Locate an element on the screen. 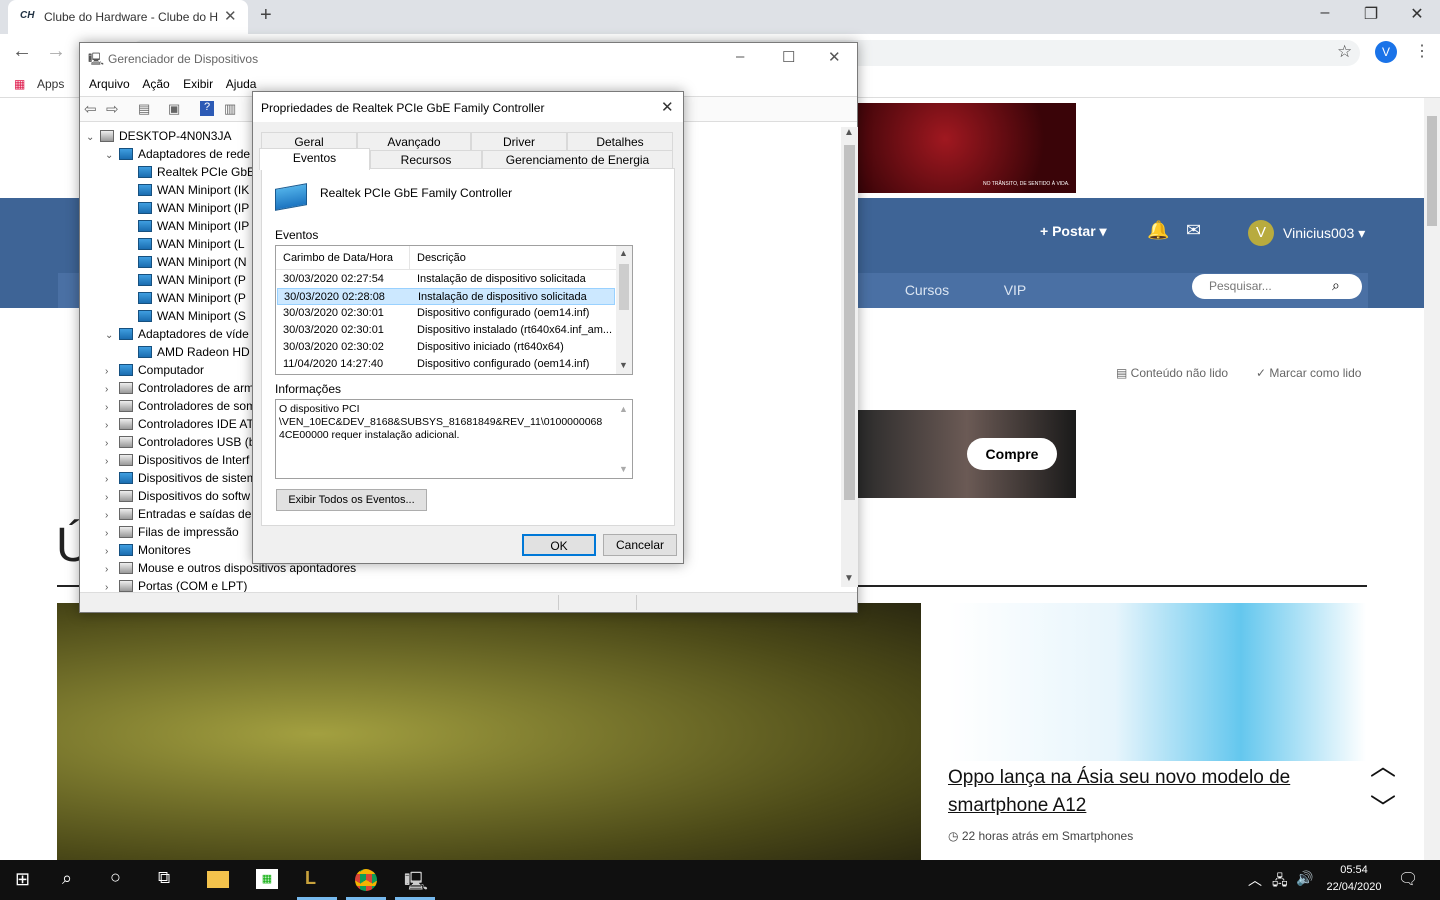  search-icon: ⌕ is located at coordinates (1336, 285).